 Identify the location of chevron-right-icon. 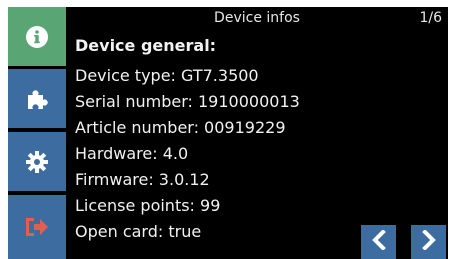
(429, 241).